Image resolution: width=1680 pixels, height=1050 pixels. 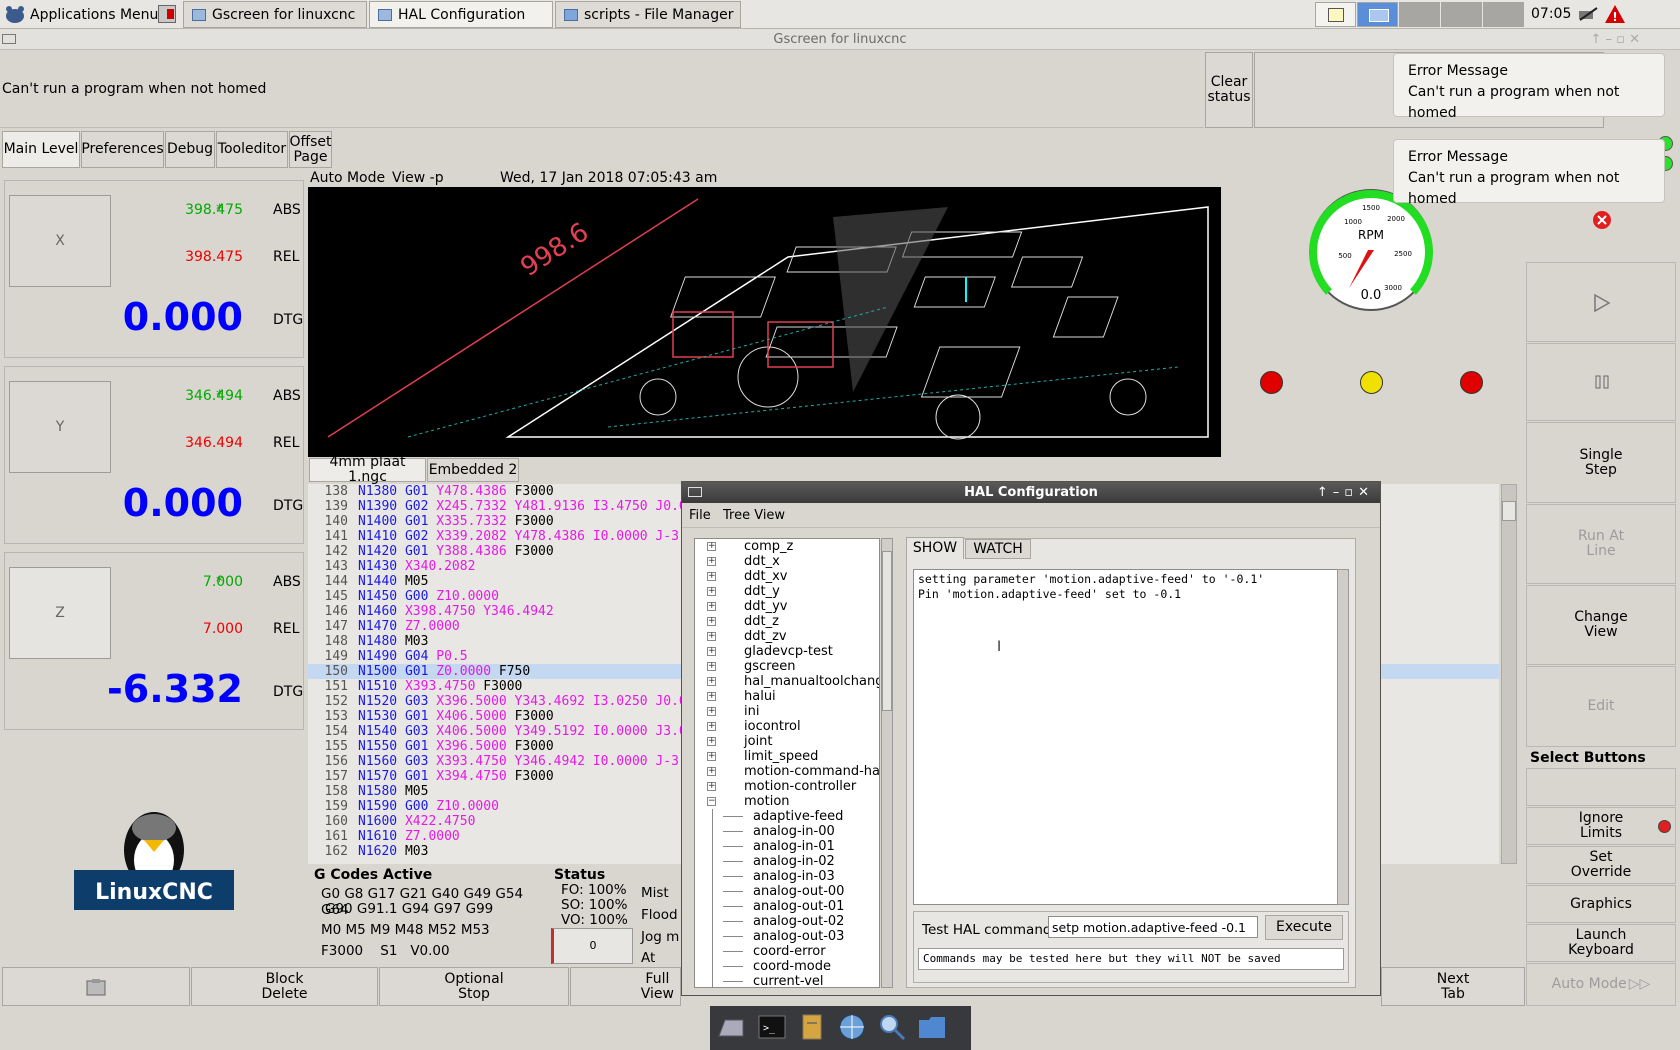 I want to click on edit-button: Edit, so click(x=1601, y=706).